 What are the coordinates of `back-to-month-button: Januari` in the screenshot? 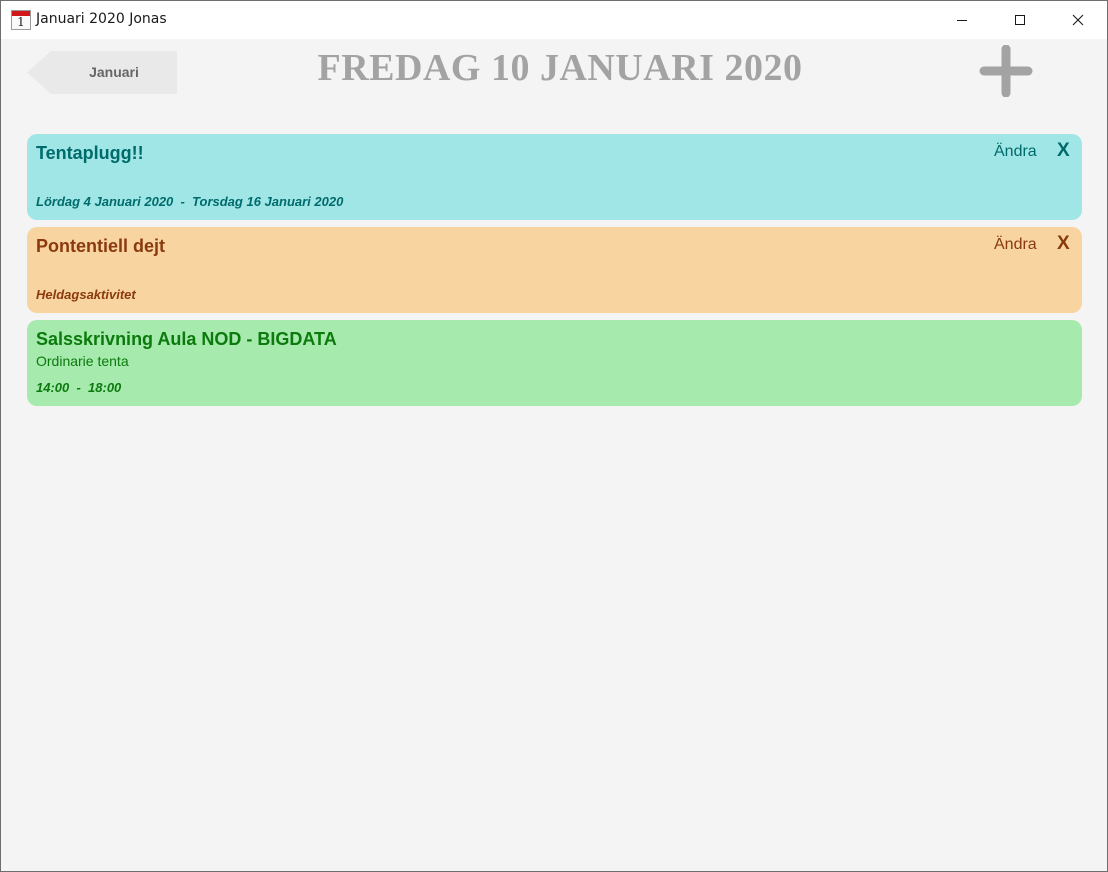 It's located at (102, 72).